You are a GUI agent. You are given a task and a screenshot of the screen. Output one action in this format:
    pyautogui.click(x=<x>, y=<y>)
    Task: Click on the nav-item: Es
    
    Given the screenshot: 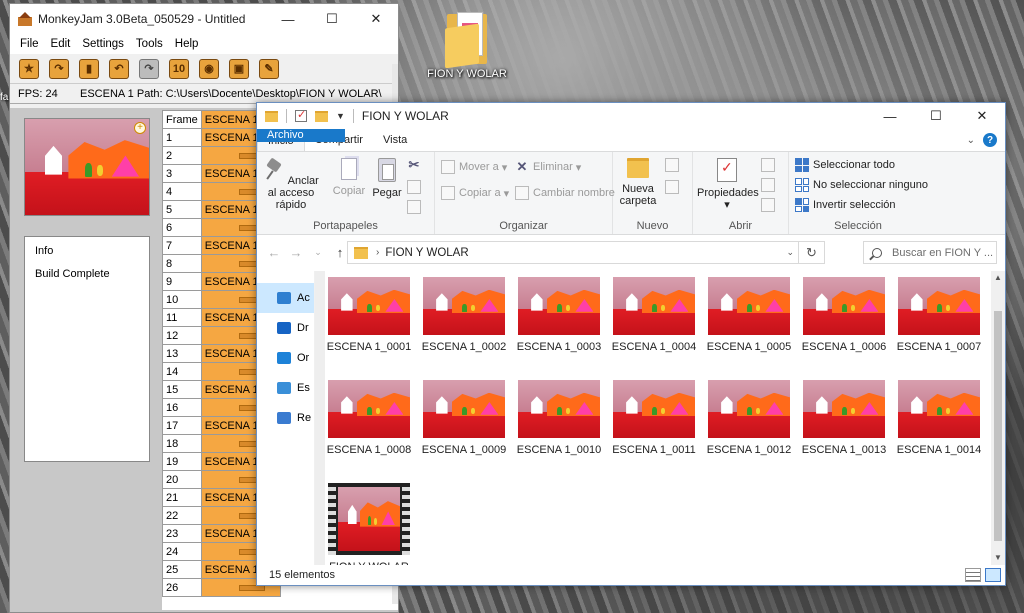 What is the action you would take?
    pyautogui.click(x=285, y=388)
    